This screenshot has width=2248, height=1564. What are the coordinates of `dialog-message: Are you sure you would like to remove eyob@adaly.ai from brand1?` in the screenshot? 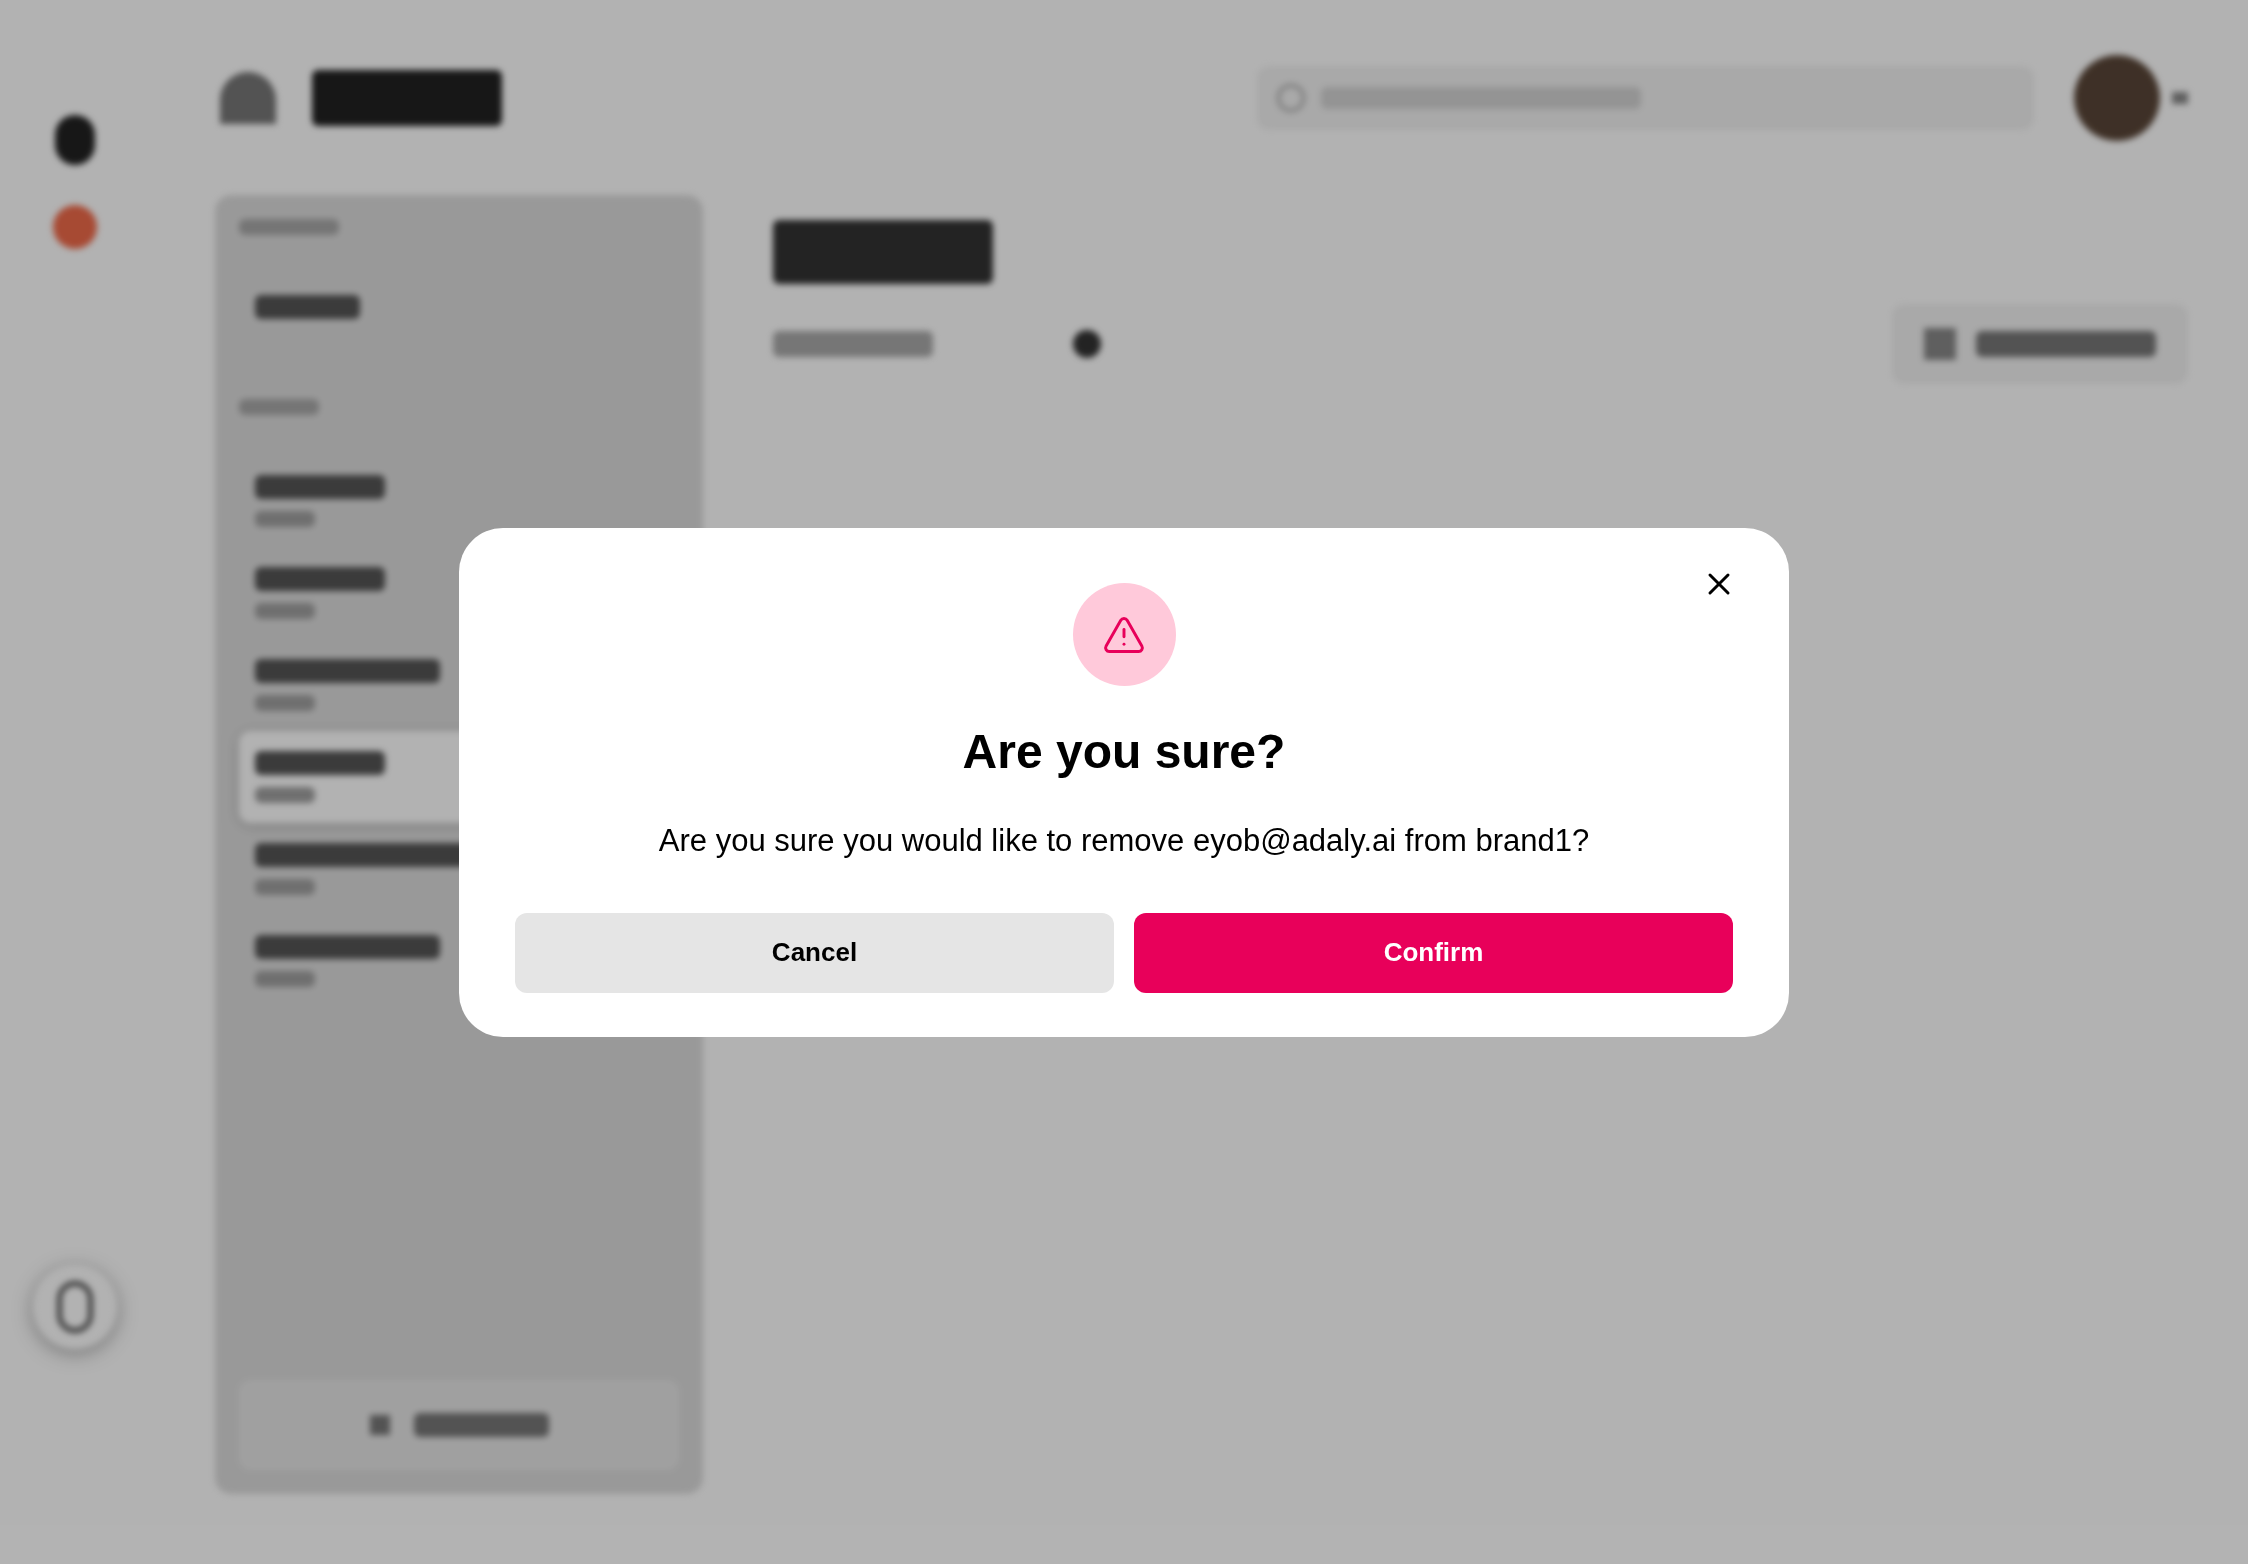 It's located at (1124, 841).